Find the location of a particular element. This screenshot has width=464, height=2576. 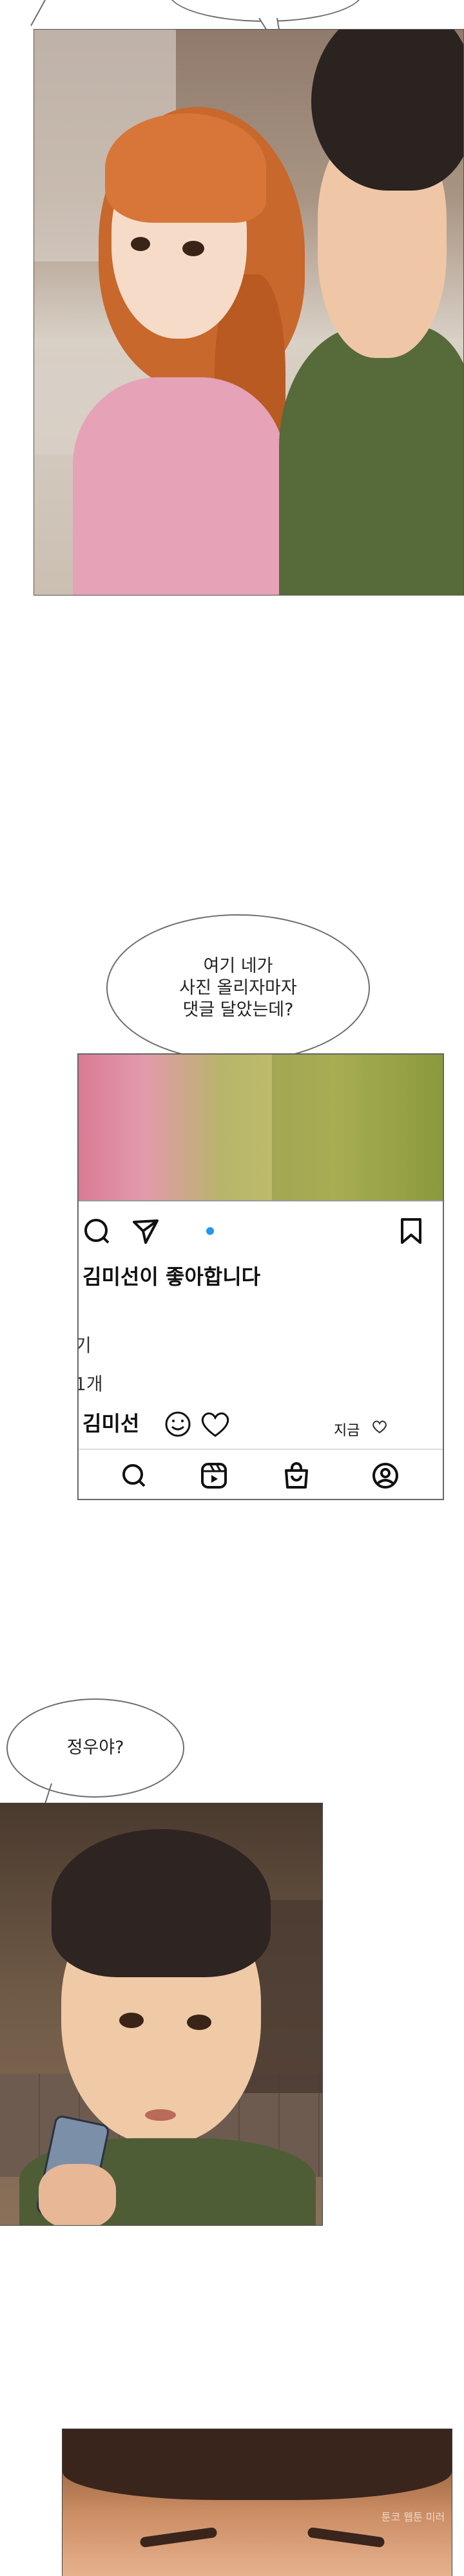

man-green-shirt is located at coordinates (371, 460).